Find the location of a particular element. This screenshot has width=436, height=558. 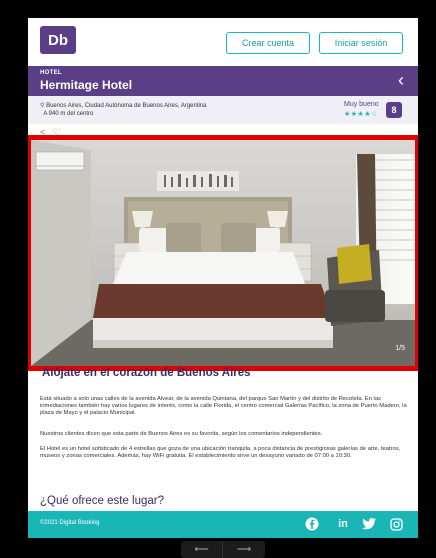

address-line-2: A 940 m del centro is located at coordinates (68, 114).